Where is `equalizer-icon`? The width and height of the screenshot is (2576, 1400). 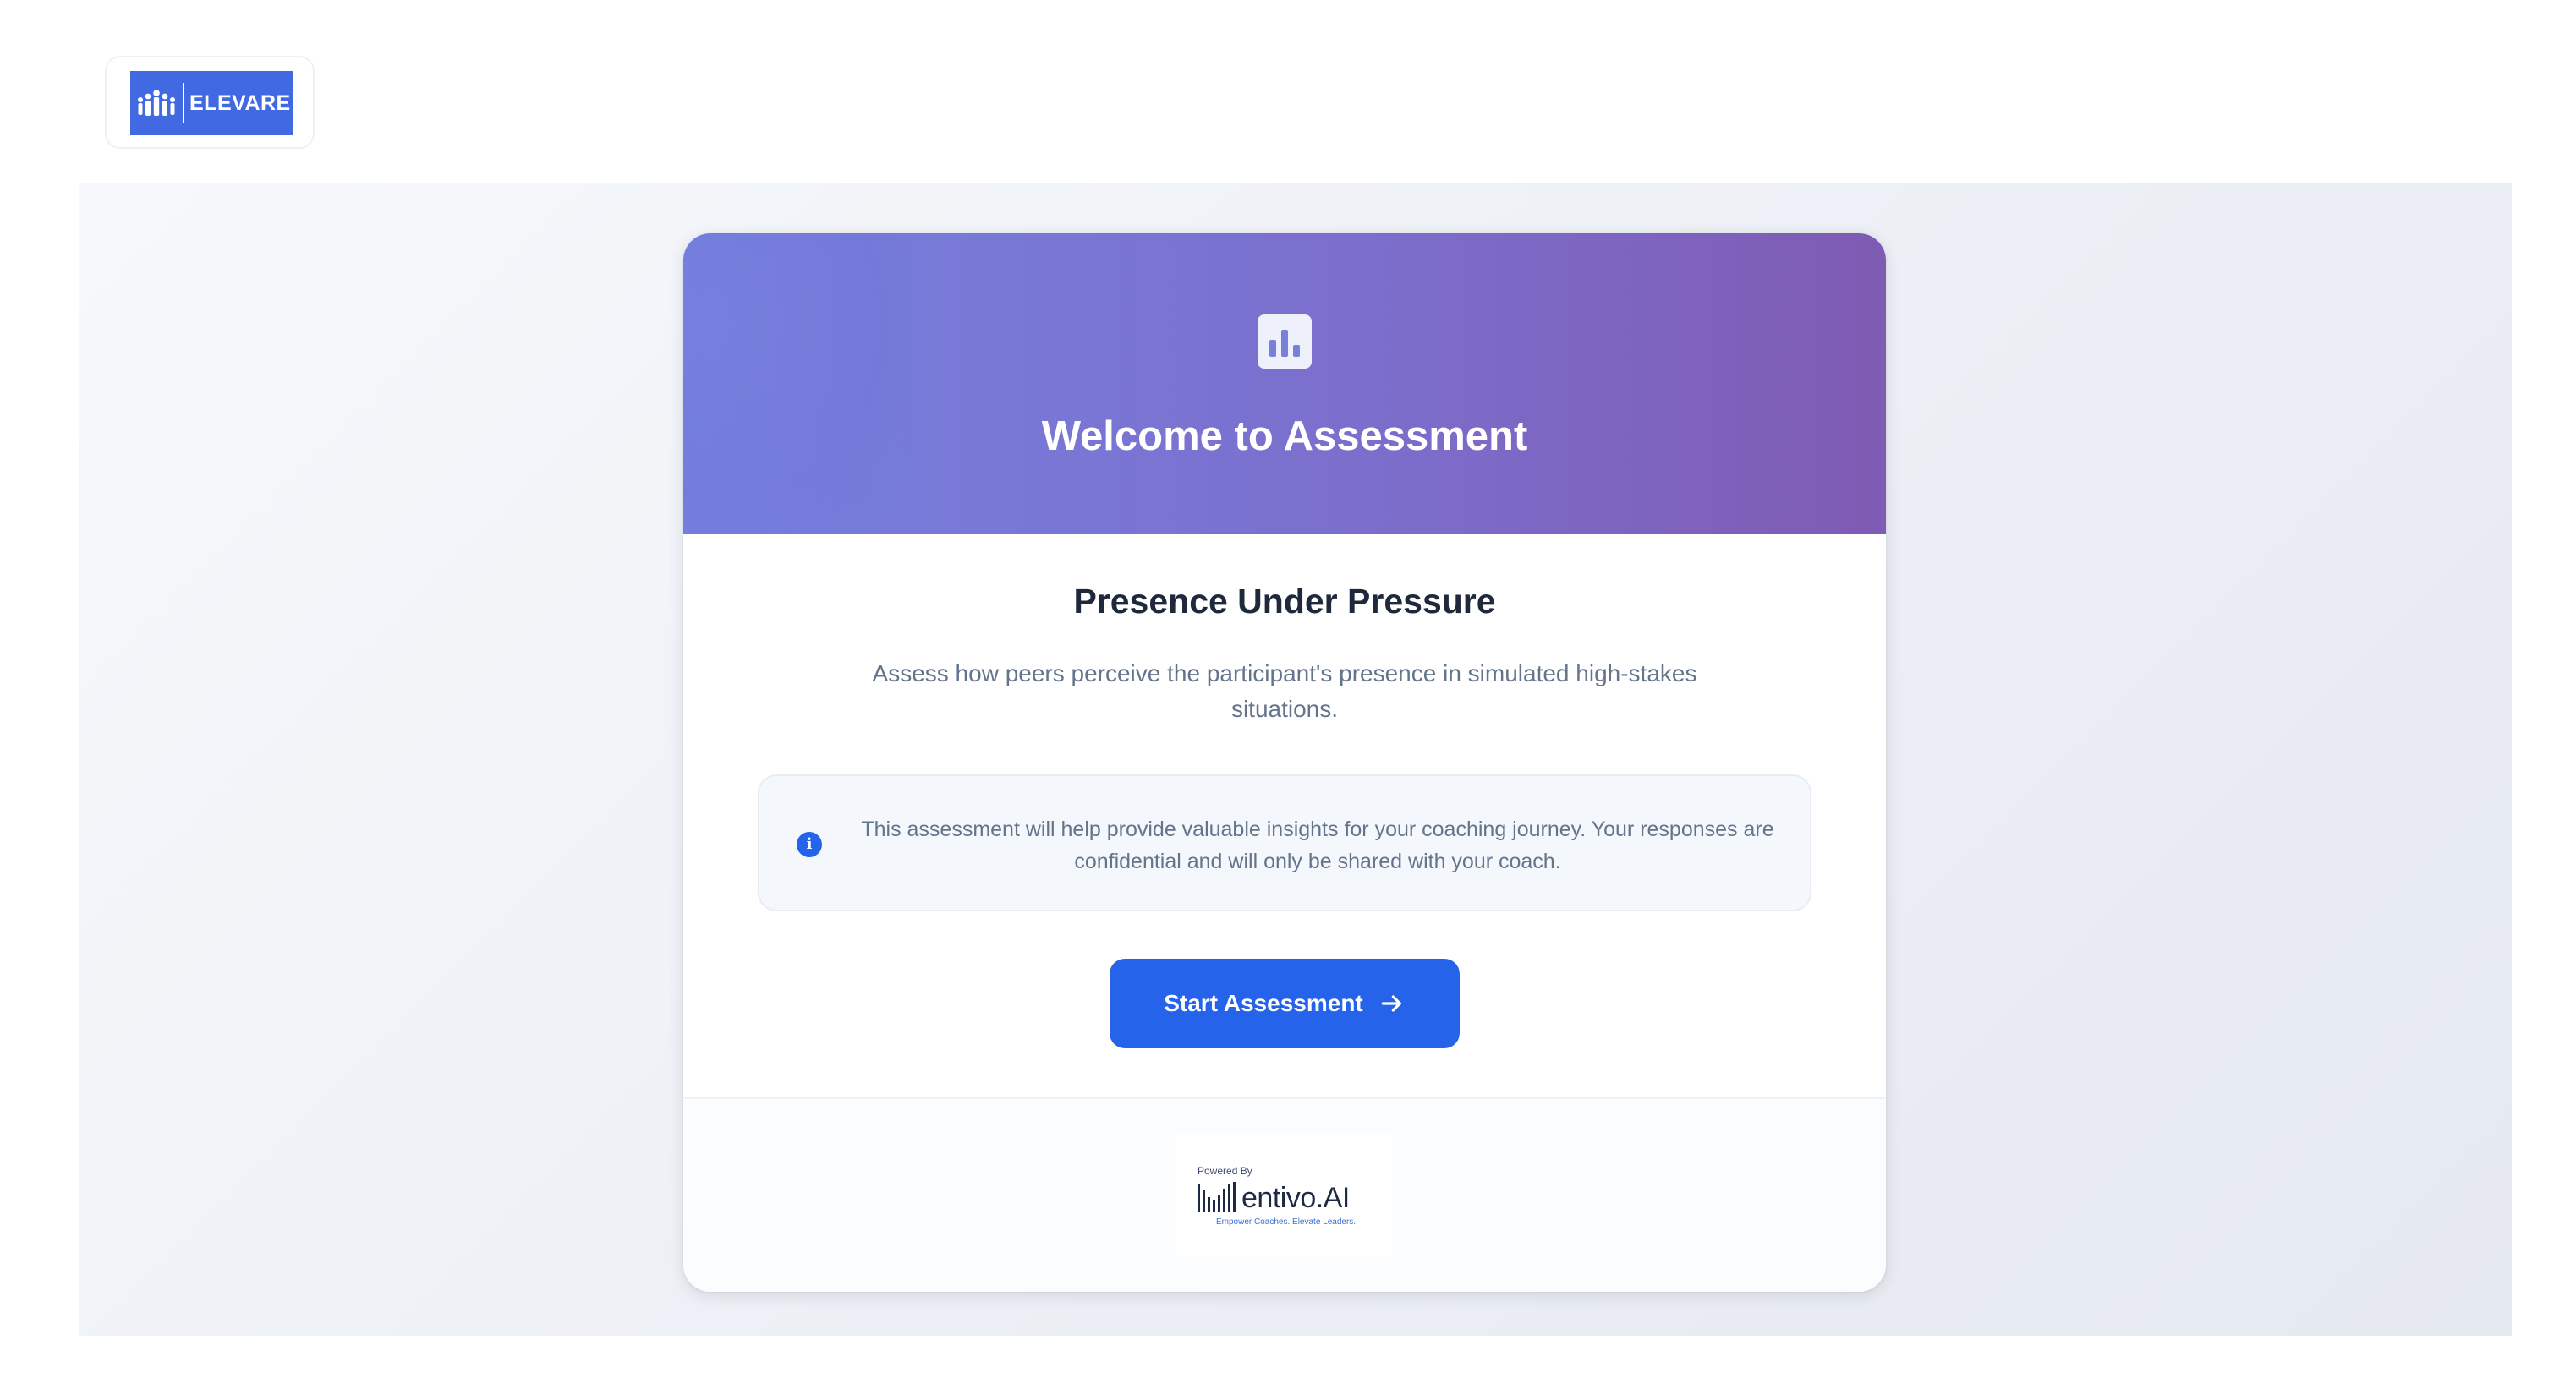
equalizer-icon is located at coordinates (1217, 1197).